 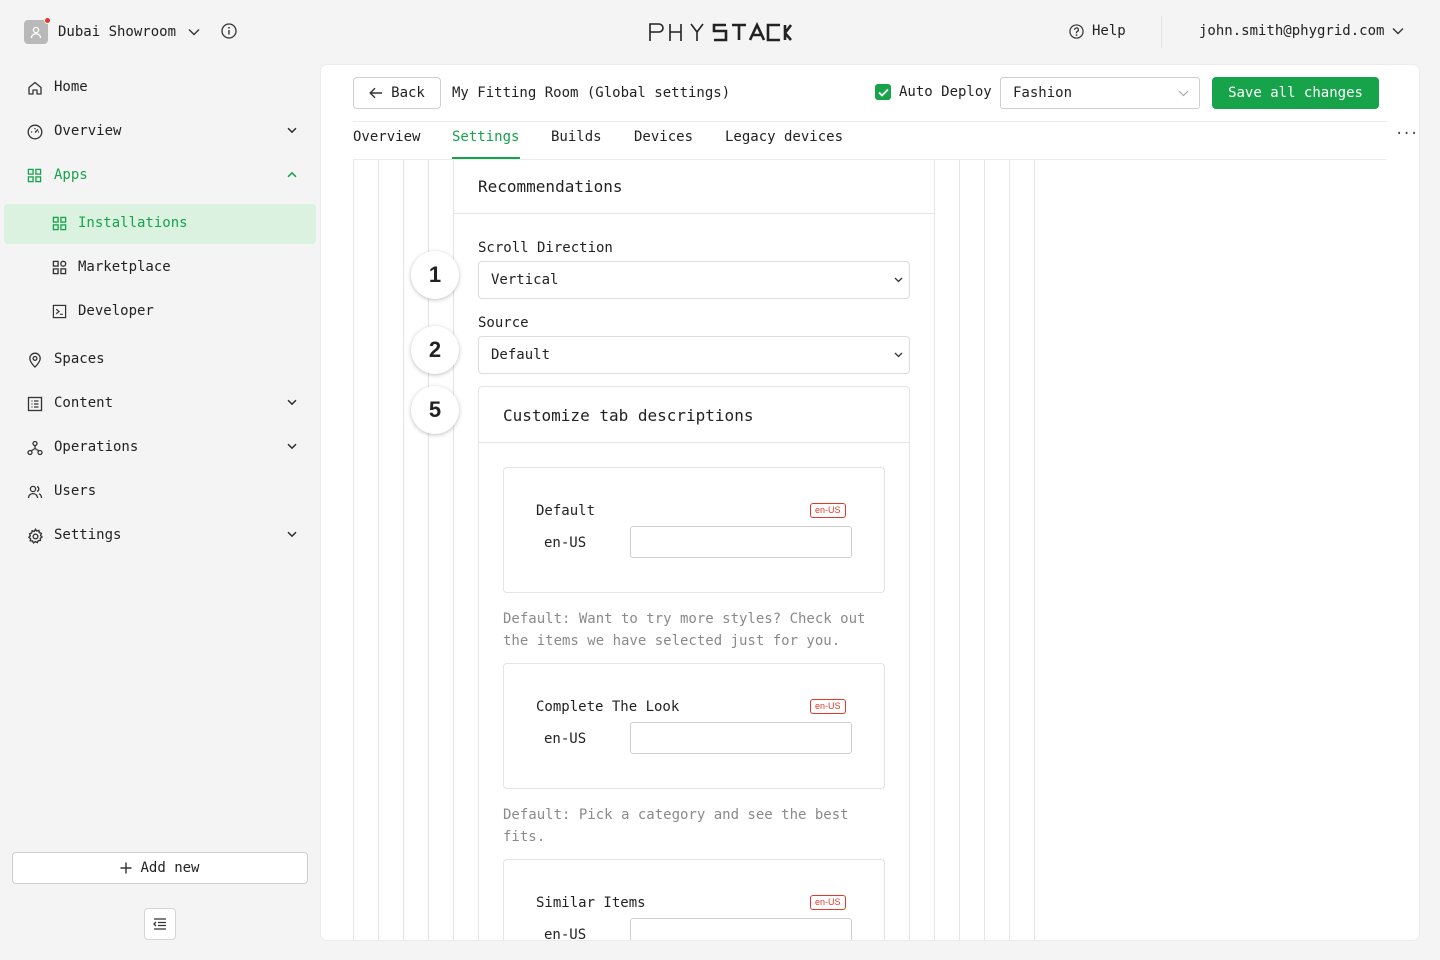 I want to click on scroll-direction-select: Vertical, so click(x=694, y=280).